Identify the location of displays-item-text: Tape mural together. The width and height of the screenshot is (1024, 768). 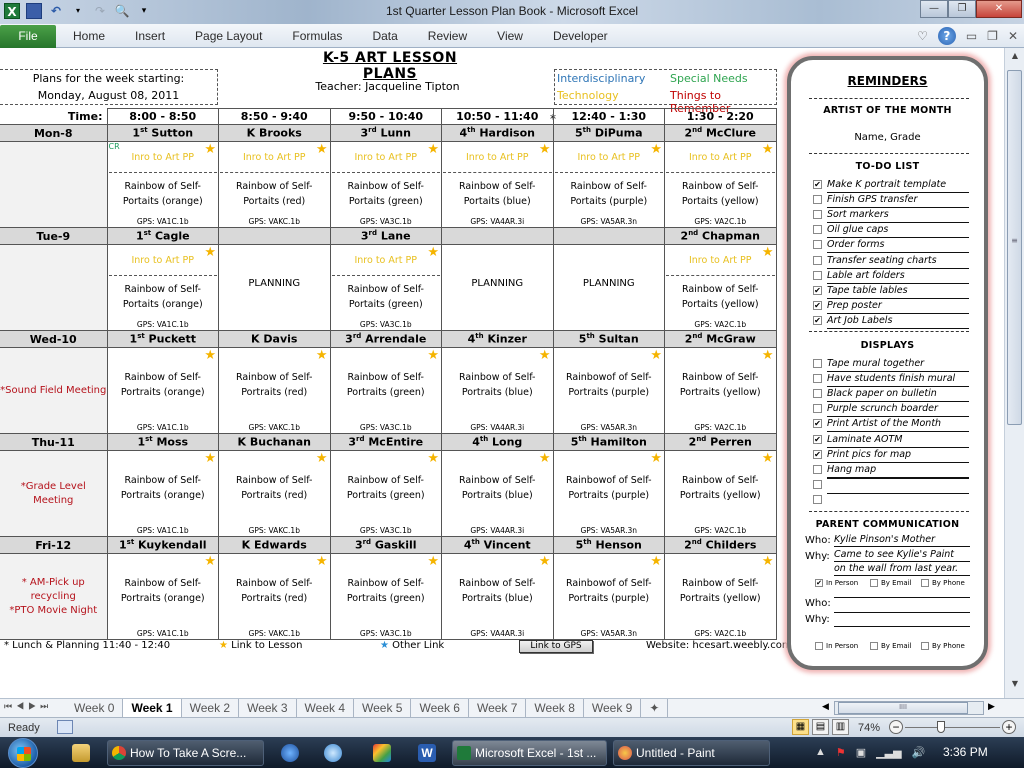
(898, 364).